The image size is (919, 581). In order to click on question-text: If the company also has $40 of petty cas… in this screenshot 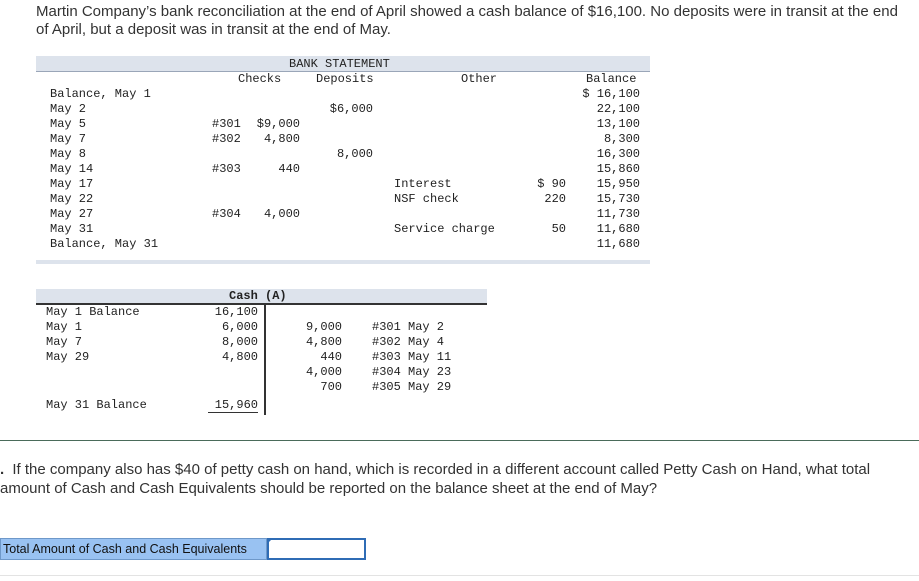, I will do `click(435, 479)`.